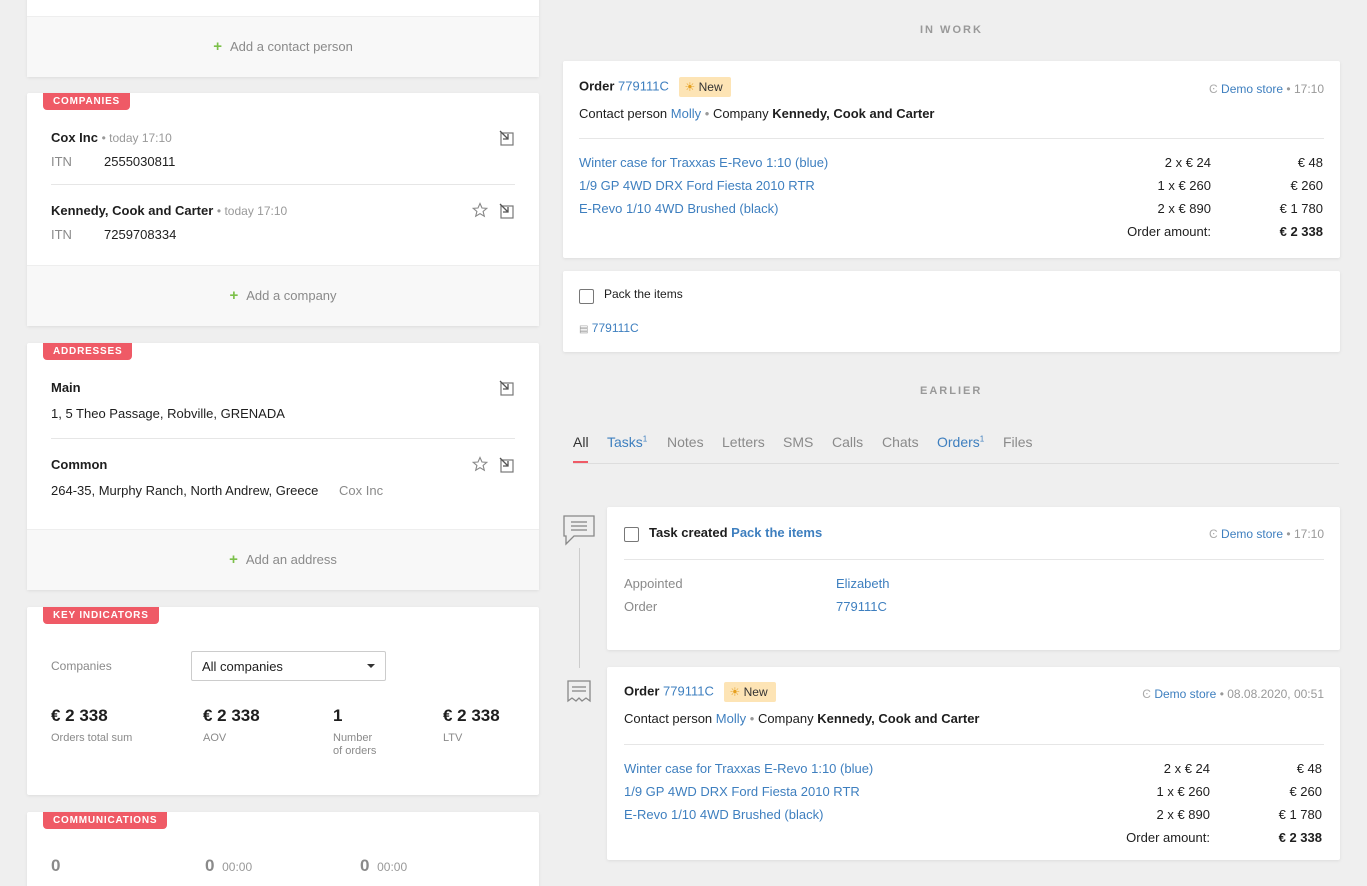 This screenshot has width=1367, height=886. Describe the element at coordinates (355, 744) in the screenshot. I see `metric-label: Number of orders` at that location.